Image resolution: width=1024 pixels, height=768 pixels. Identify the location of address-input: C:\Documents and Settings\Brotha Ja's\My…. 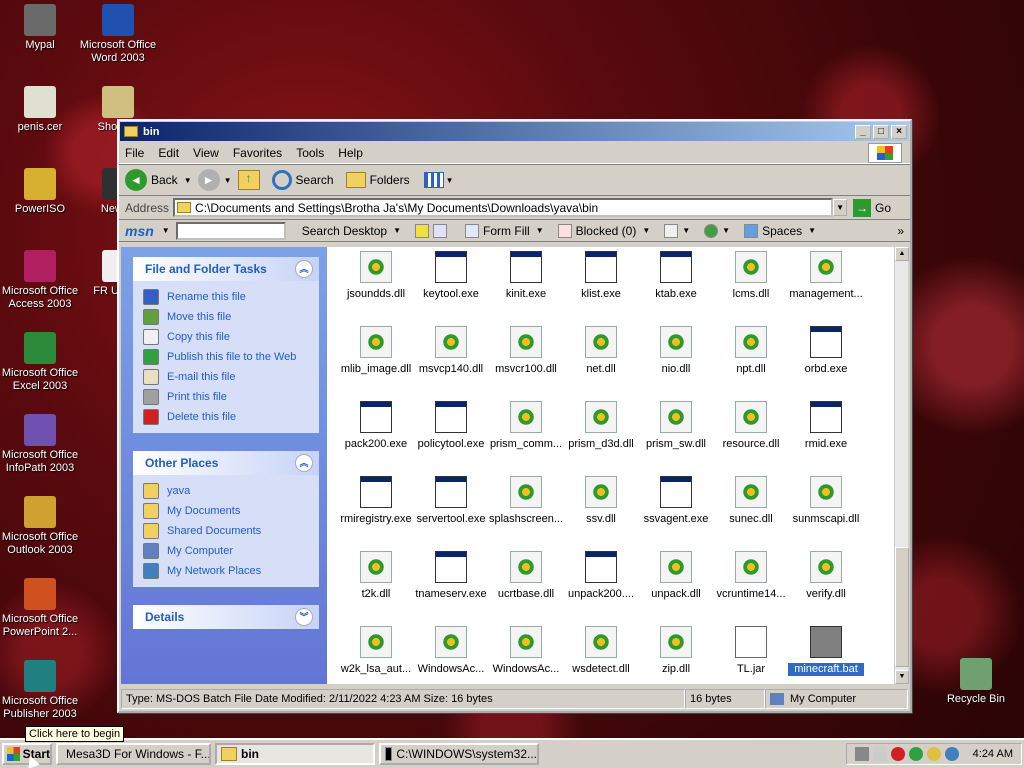
(503, 207).